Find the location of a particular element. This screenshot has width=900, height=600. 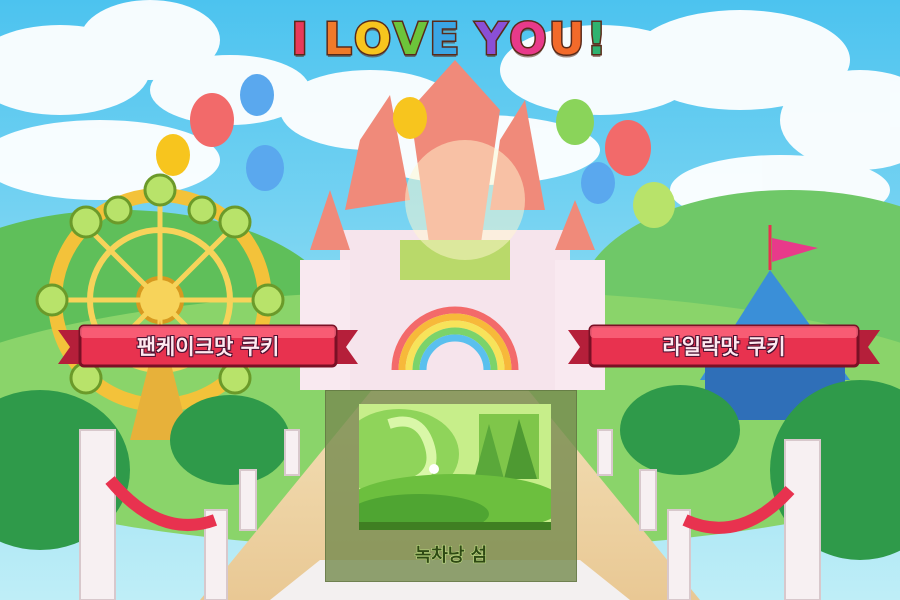

stage-card: 녹차낭 섬 is located at coordinates (451, 486).